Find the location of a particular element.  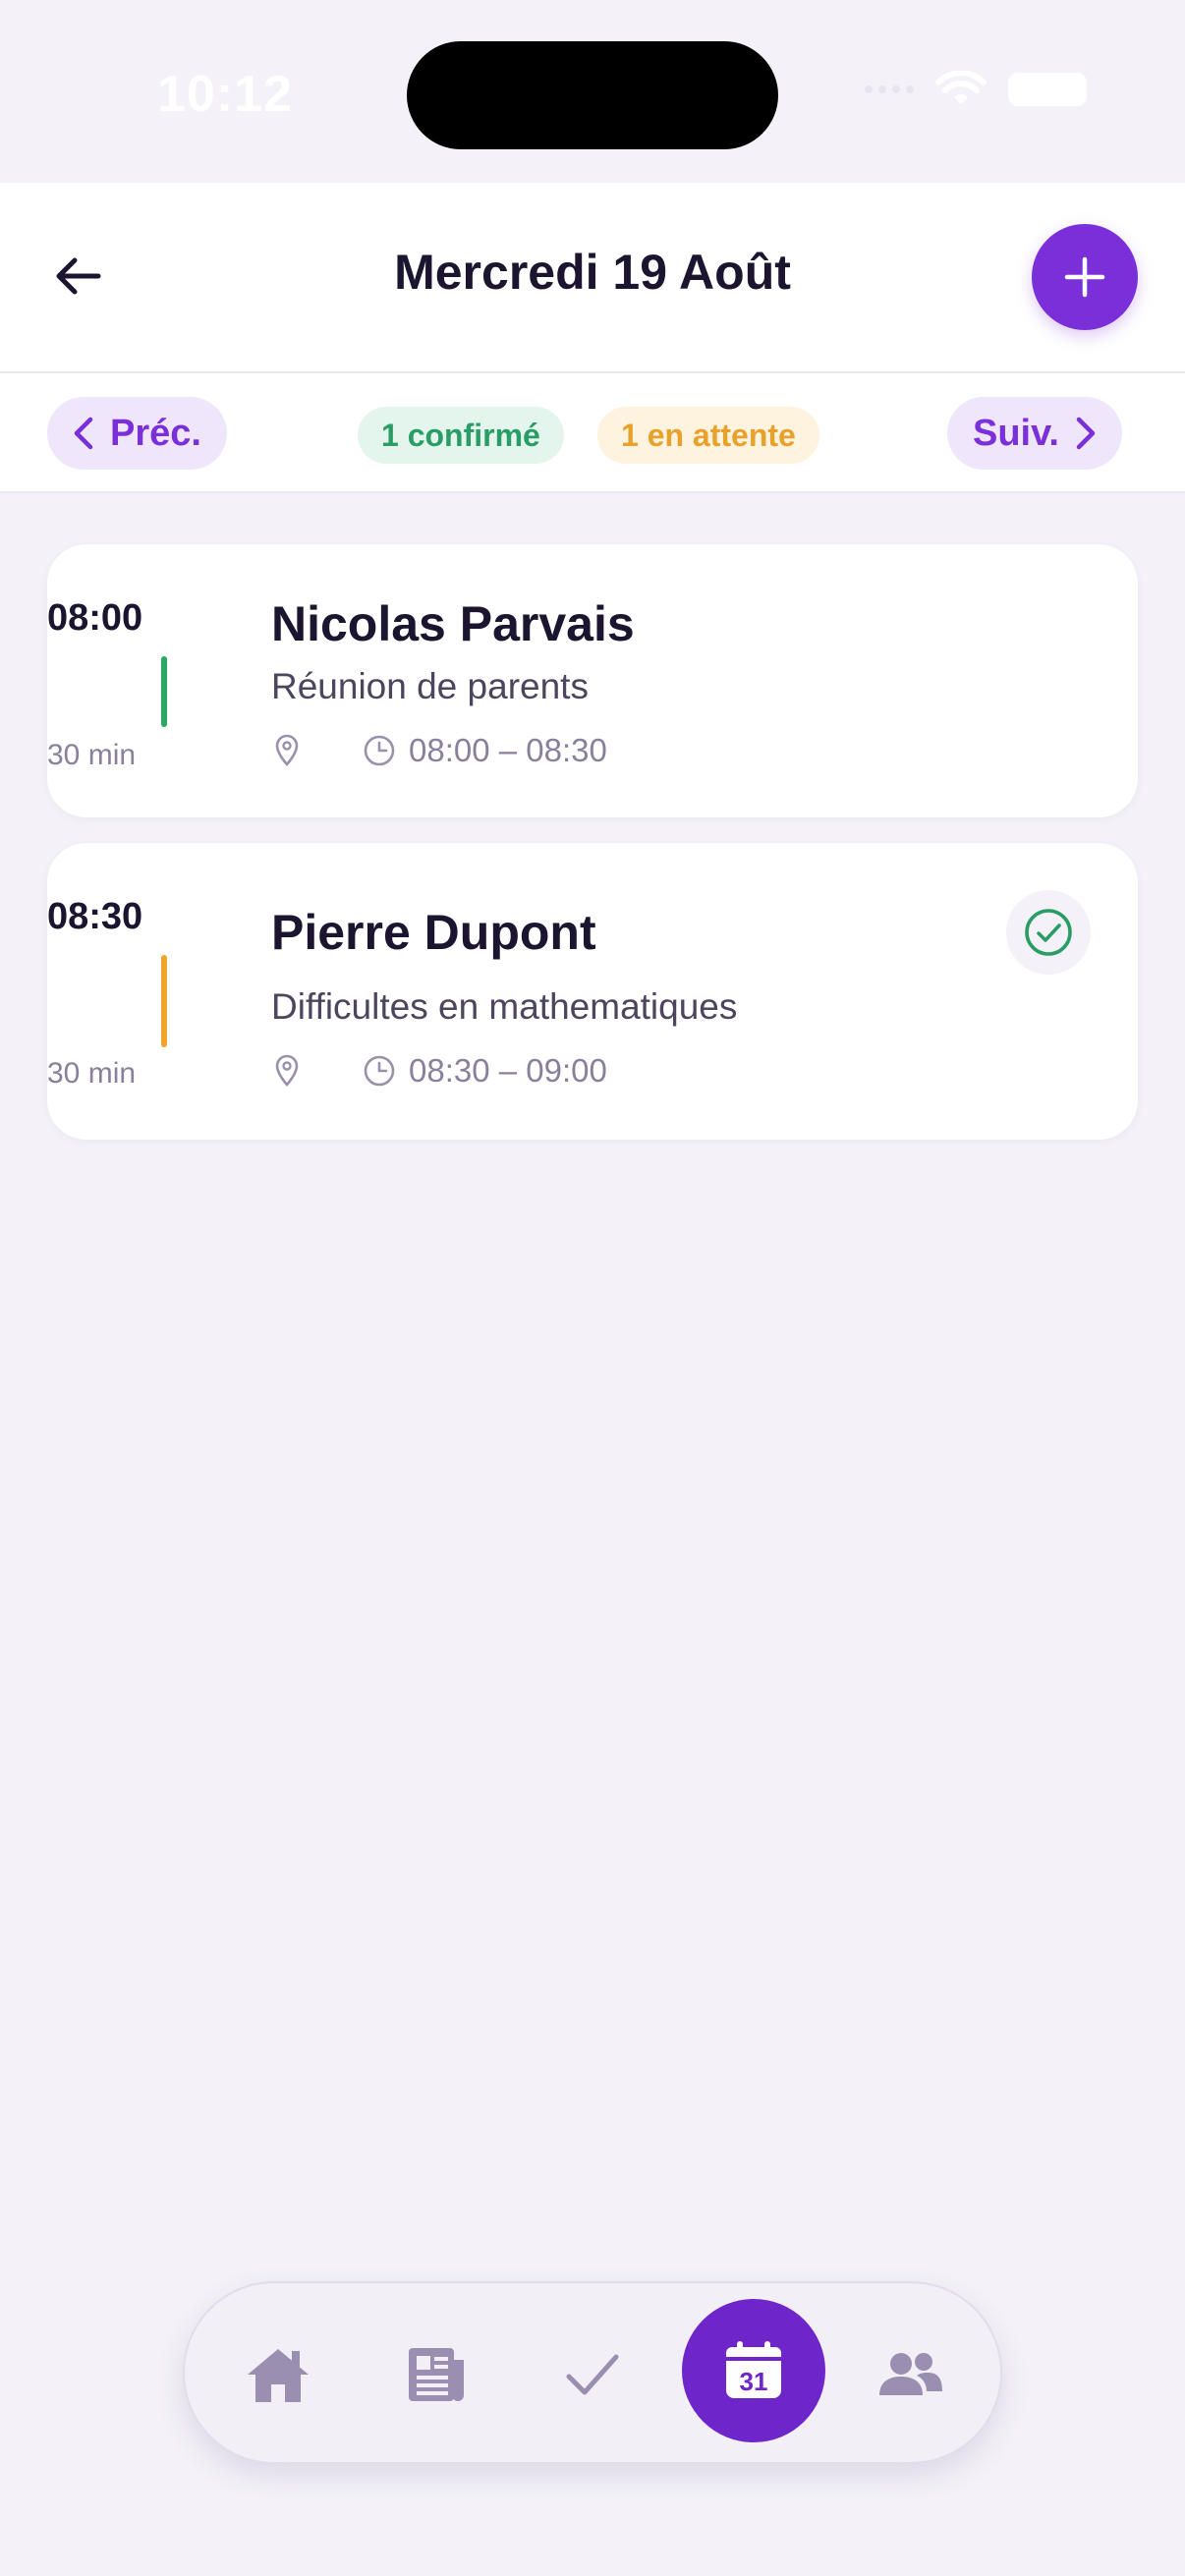

newspaper-icon is located at coordinates (437, 2374).